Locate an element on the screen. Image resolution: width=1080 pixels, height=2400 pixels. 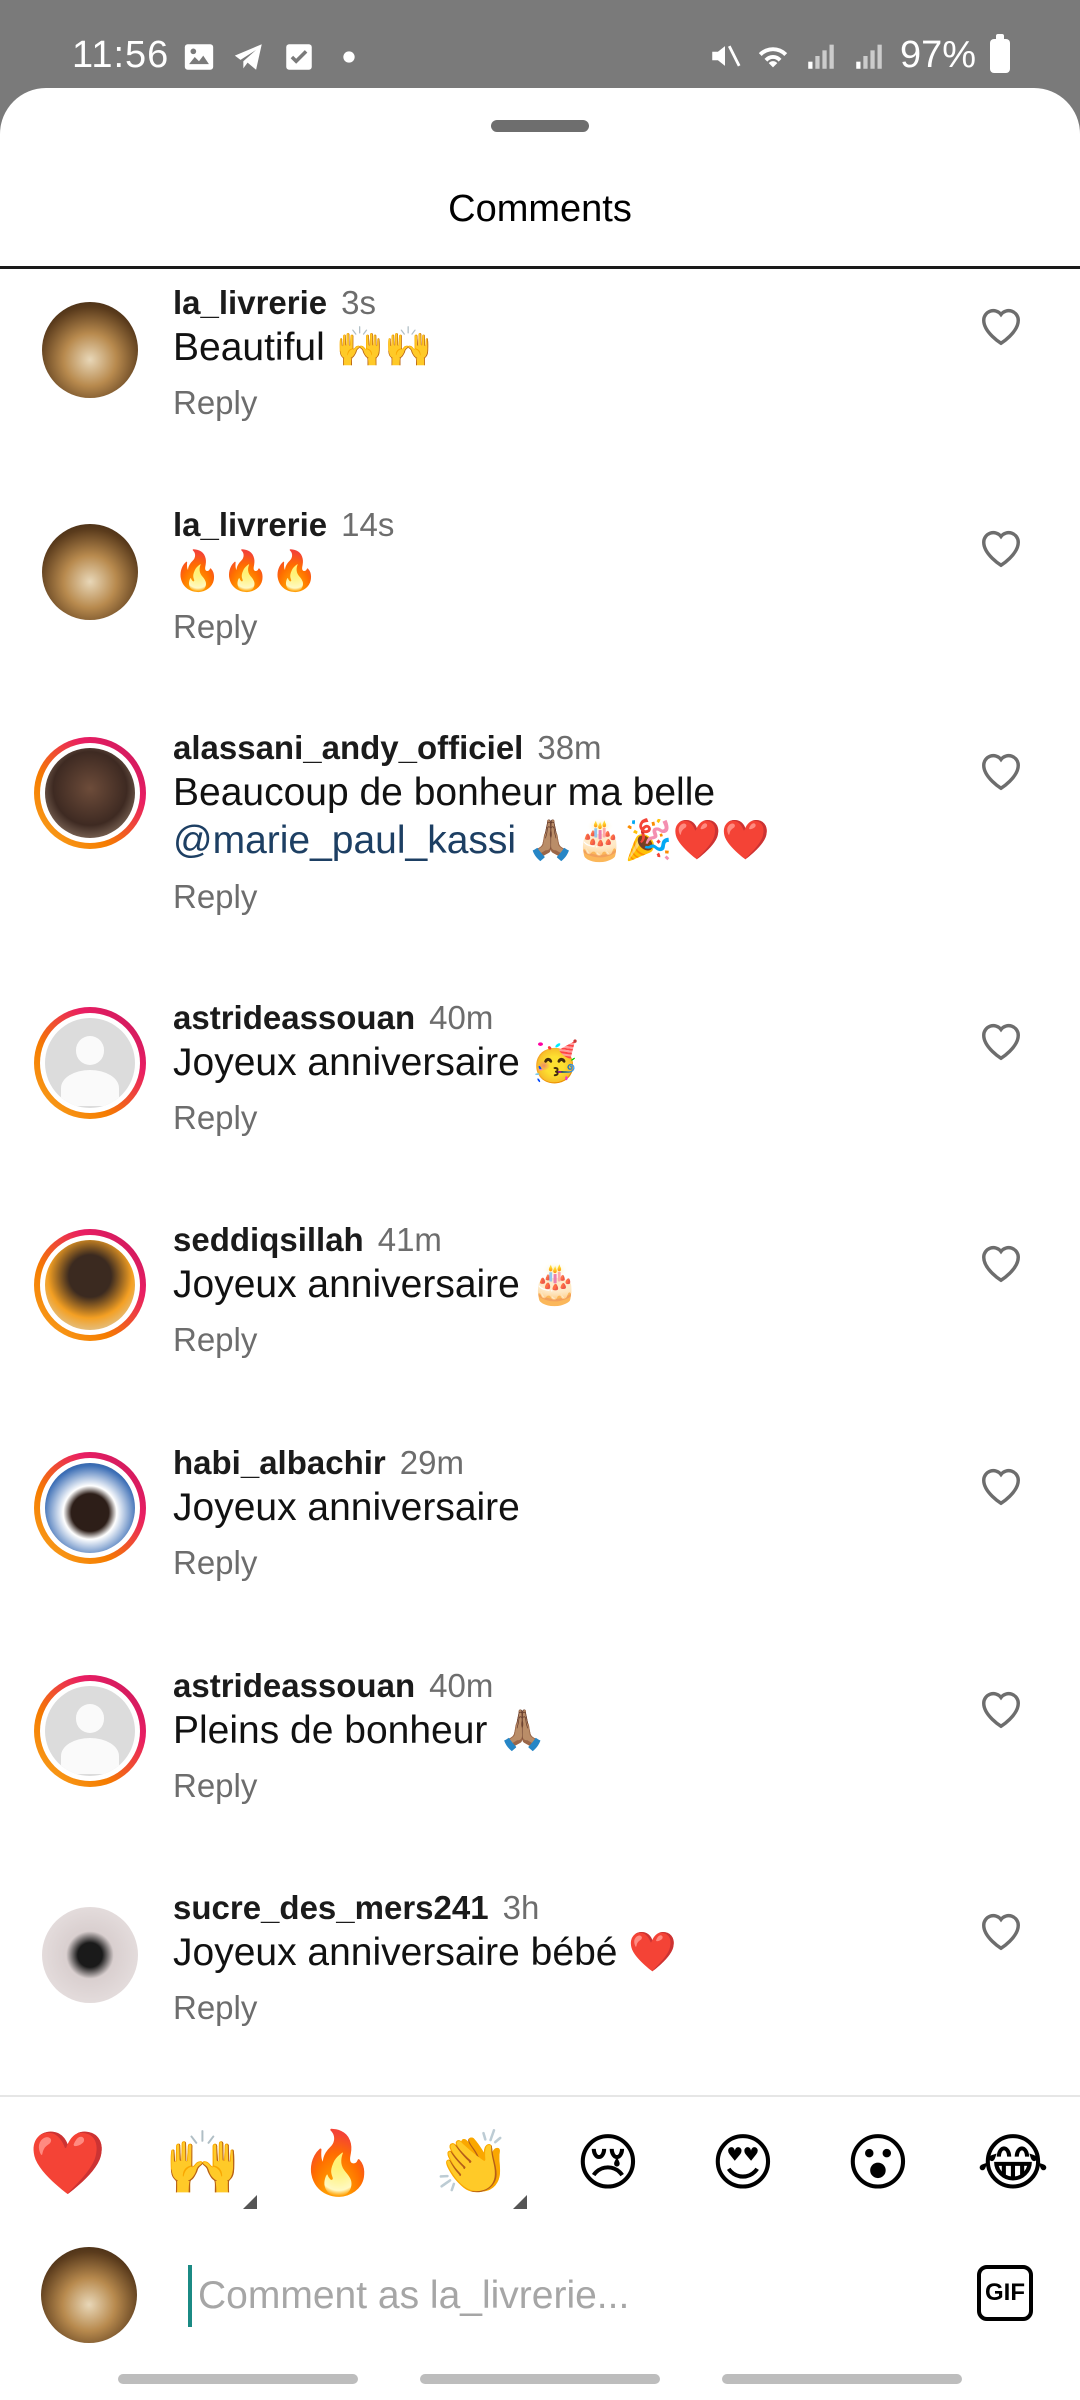
sheet-title: Comments is located at coordinates (540, 209).